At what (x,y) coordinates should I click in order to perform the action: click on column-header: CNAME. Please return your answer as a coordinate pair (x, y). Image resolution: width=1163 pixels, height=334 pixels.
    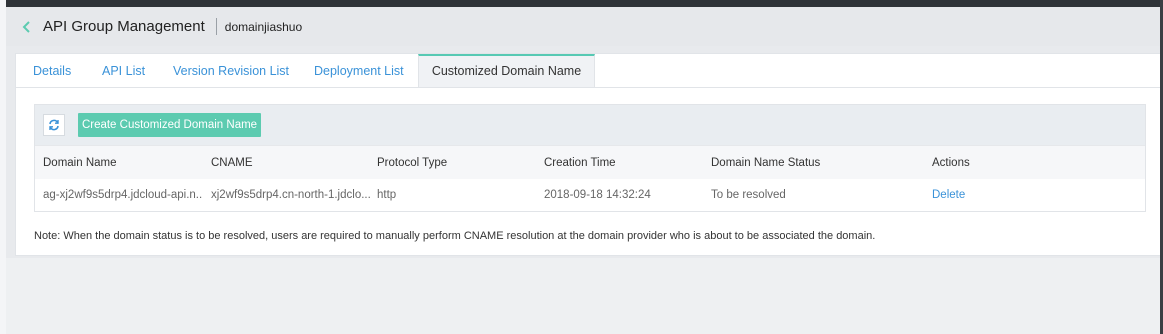
    Looking at the image, I should click on (232, 162).